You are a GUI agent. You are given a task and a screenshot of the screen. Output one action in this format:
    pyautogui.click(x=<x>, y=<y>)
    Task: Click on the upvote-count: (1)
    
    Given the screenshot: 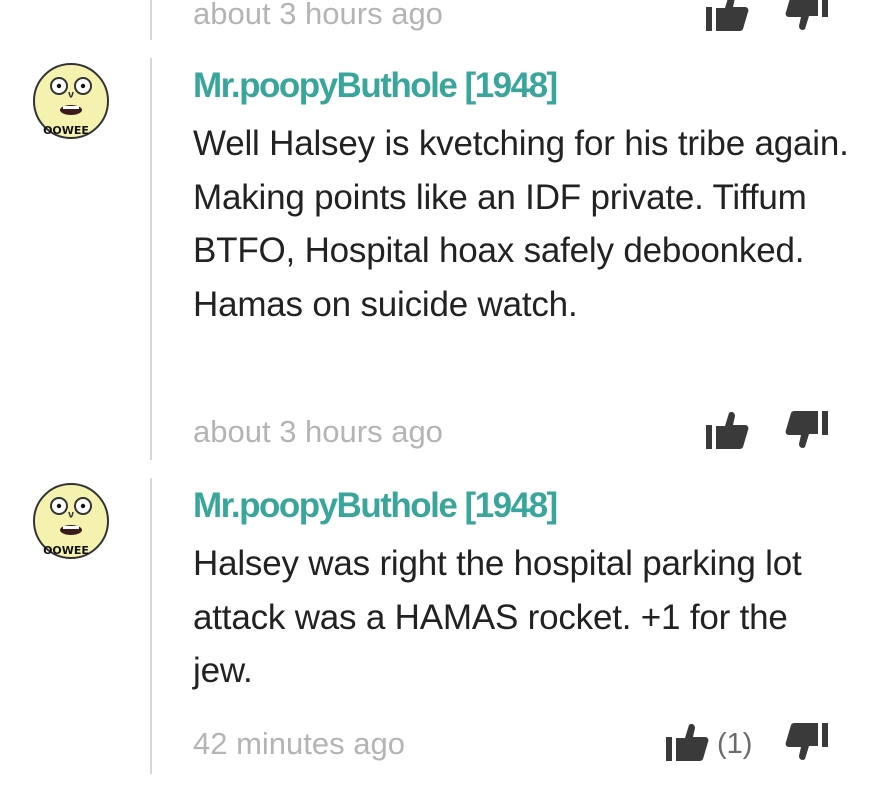 What is the action you would take?
    pyautogui.click(x=735, y=744)
    